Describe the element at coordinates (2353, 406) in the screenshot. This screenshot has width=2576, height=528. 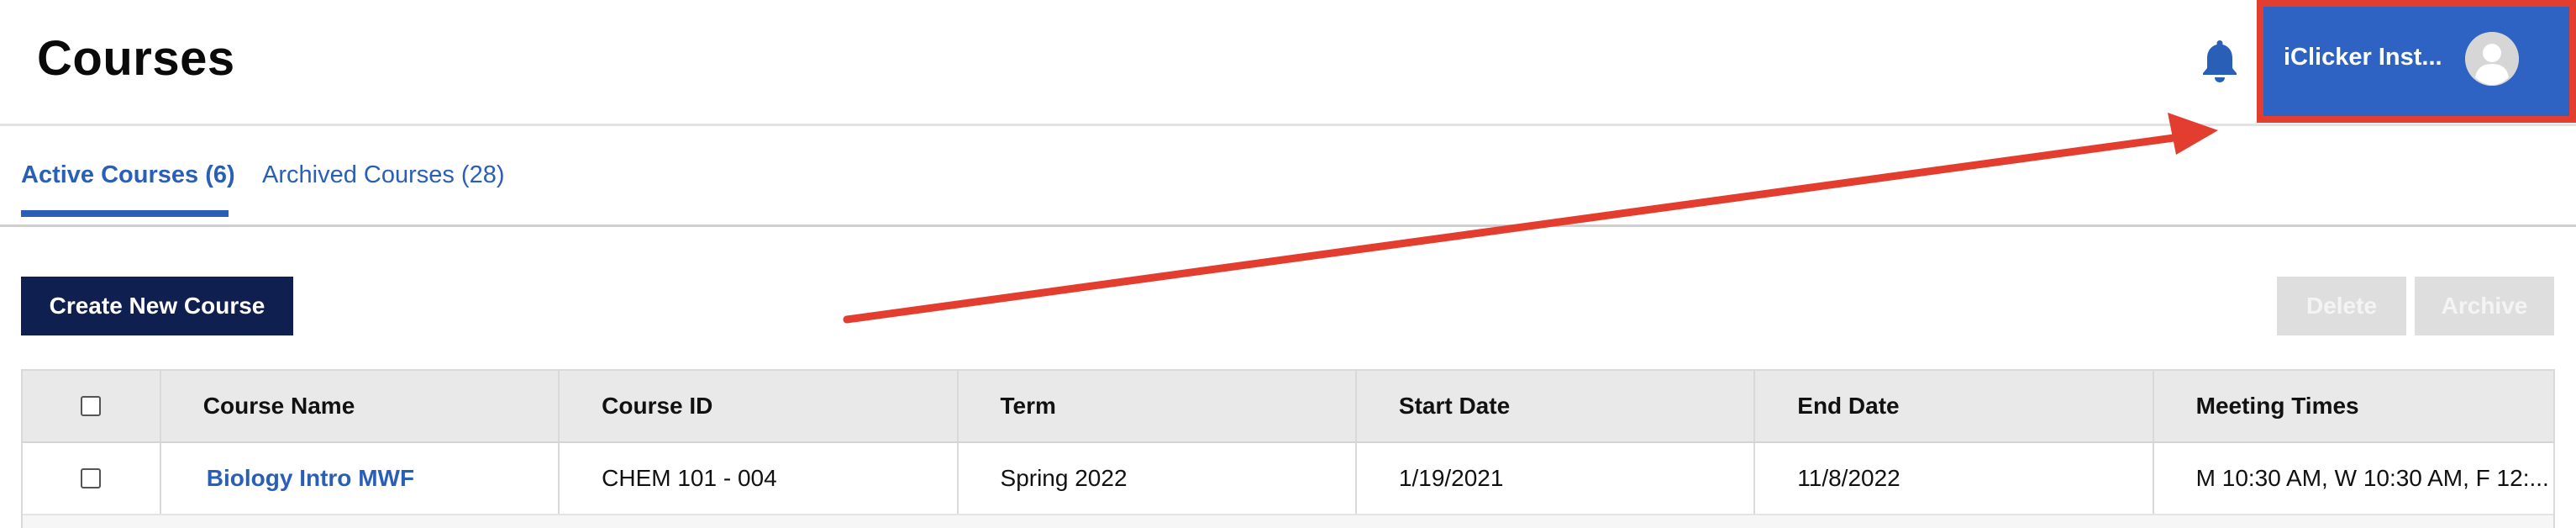
I see `column-header-meeting-times: Meeting Times` at that location.